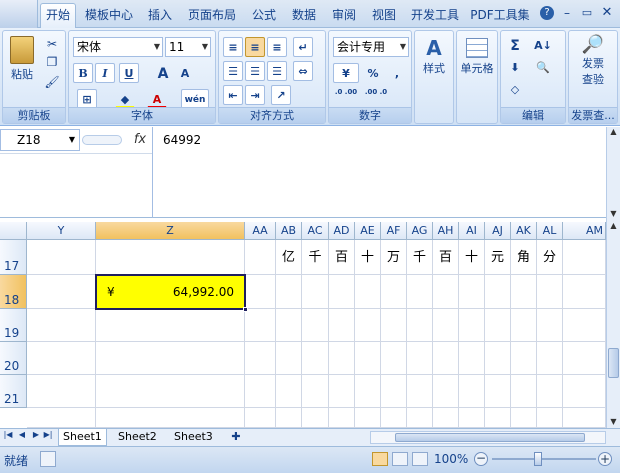 Image resolution: width=620 pixels, height=473 pixels. Describe the element at coordinates (538, 459) in the screenshot. I see `zoom-slider-thumb` at that location.